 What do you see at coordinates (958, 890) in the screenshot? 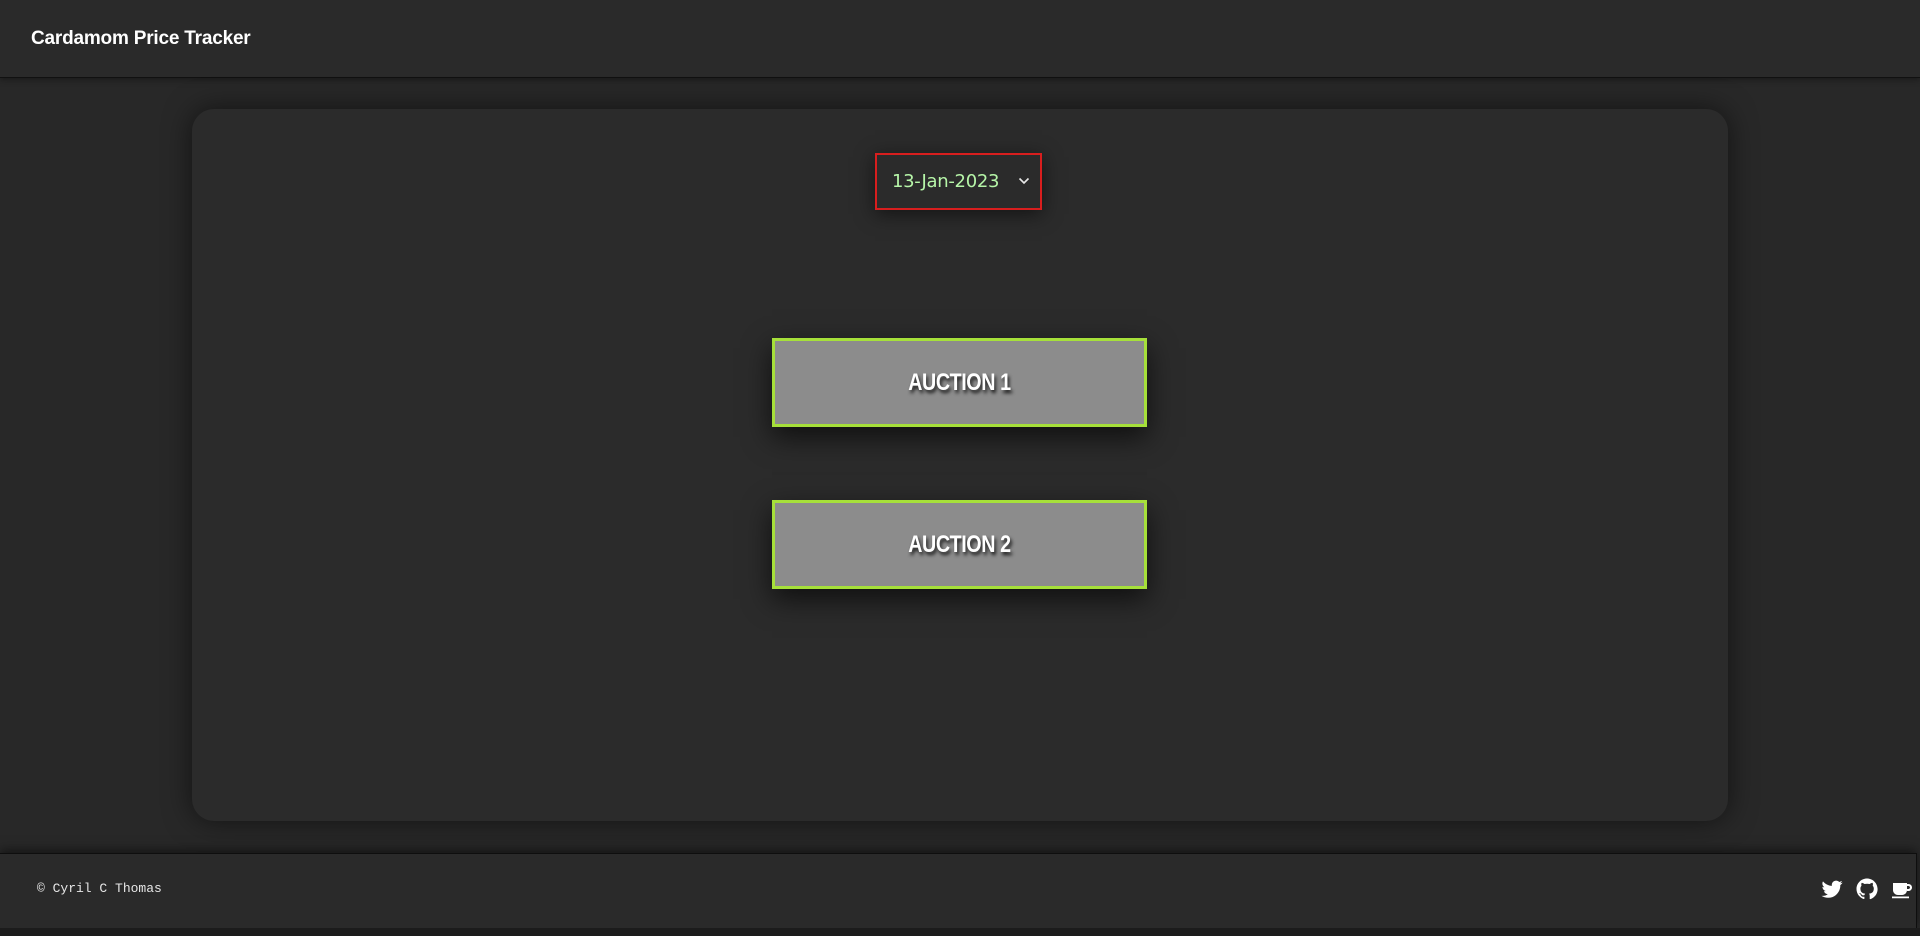
I see `footer: © Cyril C Thomas` at bounding box center [958, 890].